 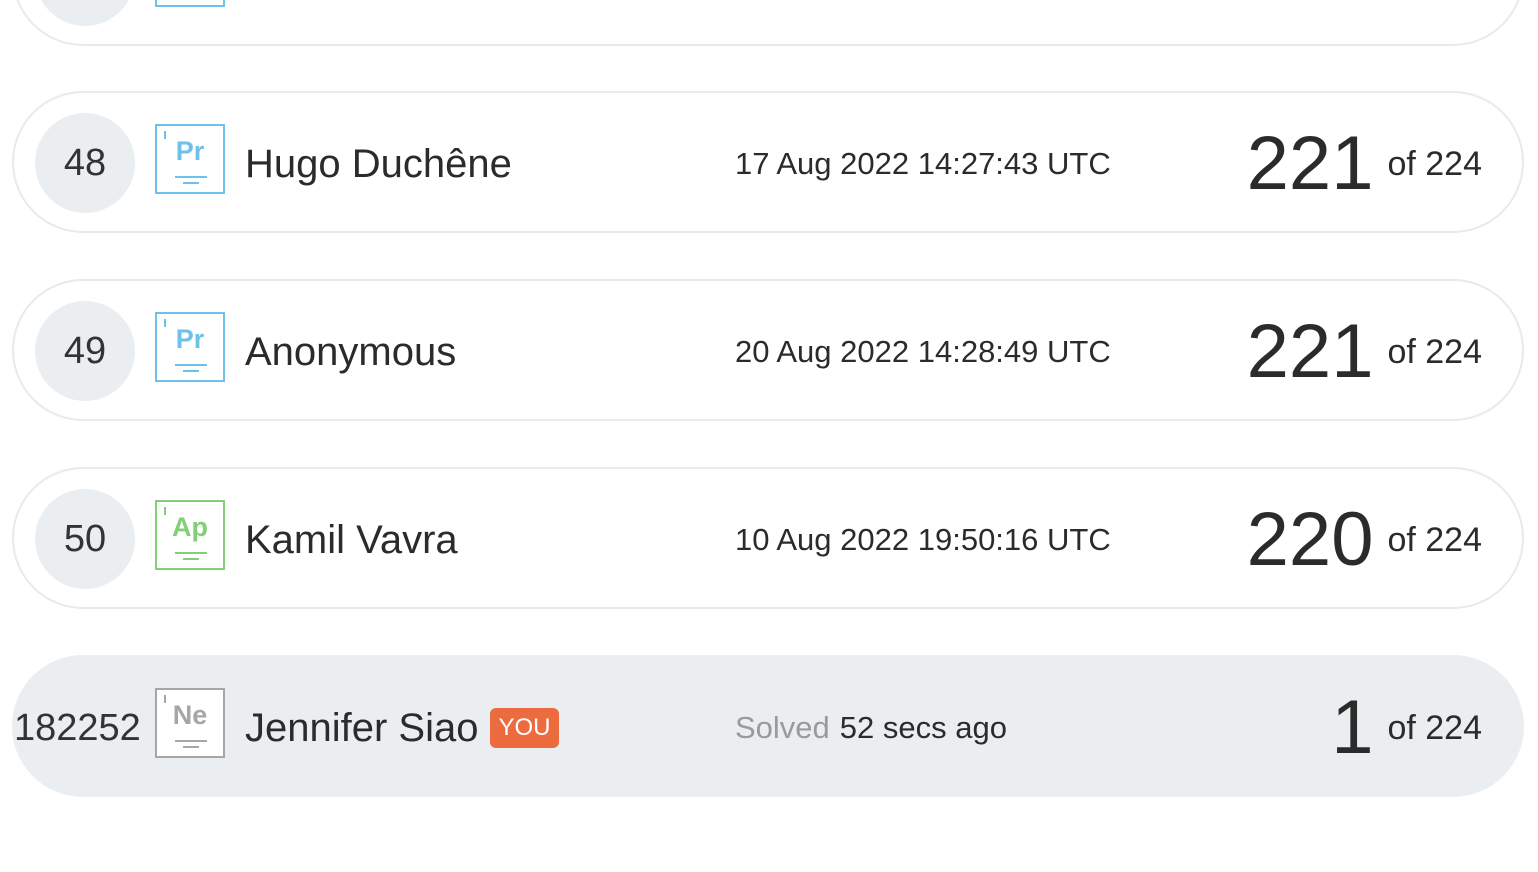 What do you see at coordinates (77, 727) in the screenshot?
I see `rank-number: 182252` at bounding box center [77, 727].